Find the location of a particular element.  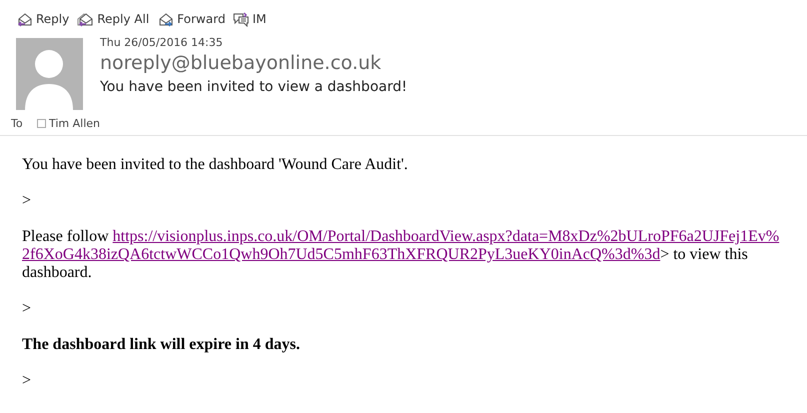

recipient-checkbox is located at coordinates (41, 123).